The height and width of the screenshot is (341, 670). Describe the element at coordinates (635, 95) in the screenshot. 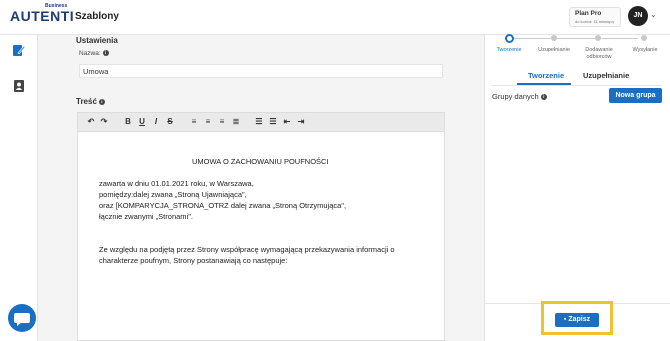

I see `new-group-button: Nowa grupa` at that location.